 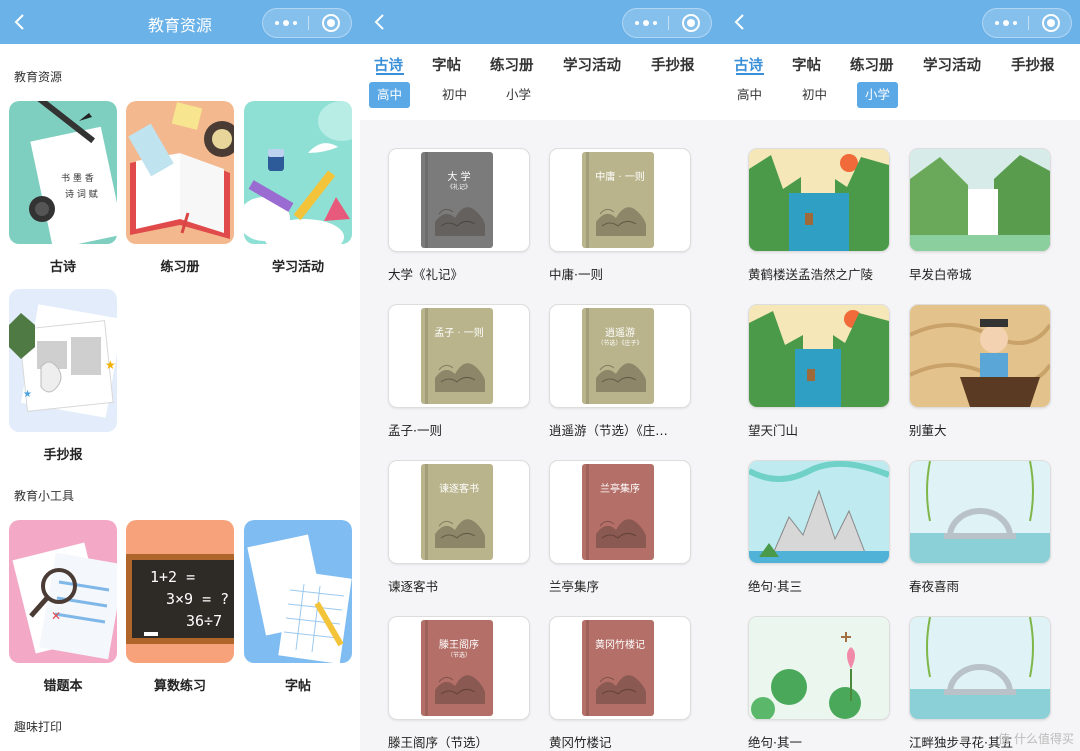 I want to click on poem-card: 孟子 · 一则, so click(x=459, y=356).